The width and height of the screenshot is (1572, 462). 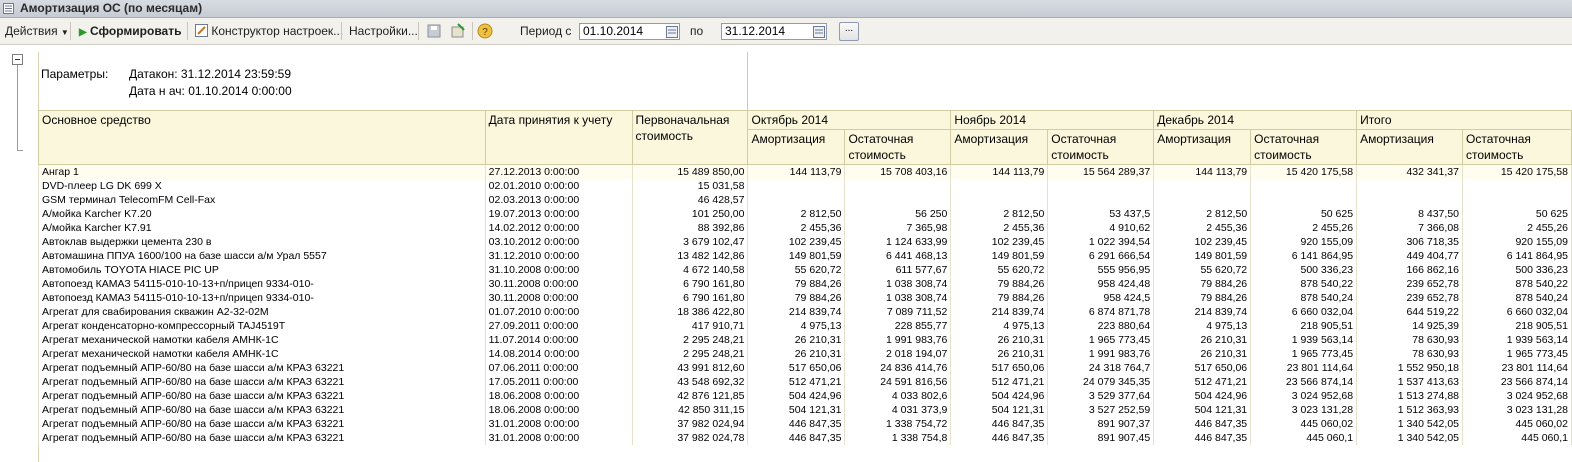 I want to click on amortization-cell: 55 620,72, so click(x=1202, y=270).